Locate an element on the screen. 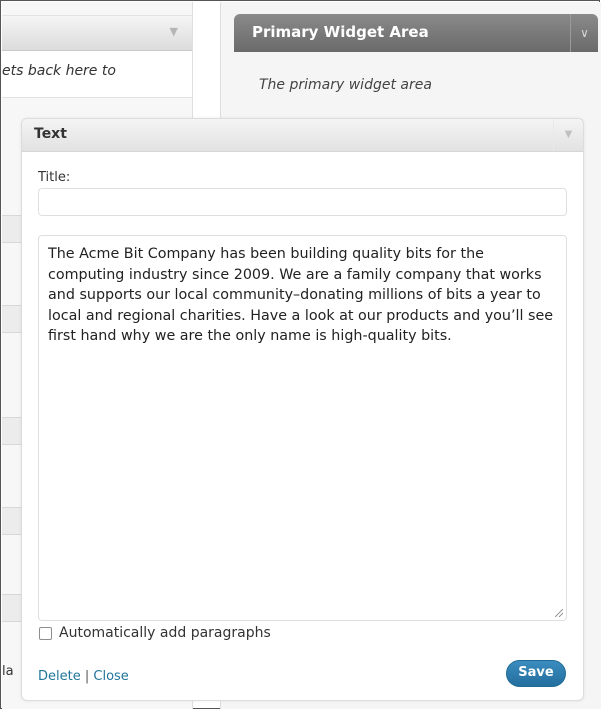 This screenshot has height=711, width=602. save-button: Save is located at coordinates (536, 673).